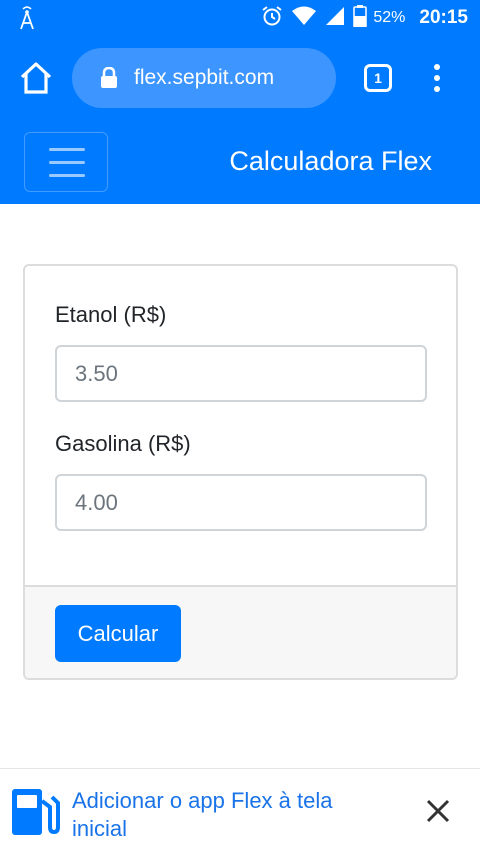 The image size is (480, 854). I want to click on lock-icon, so click(109, 78).